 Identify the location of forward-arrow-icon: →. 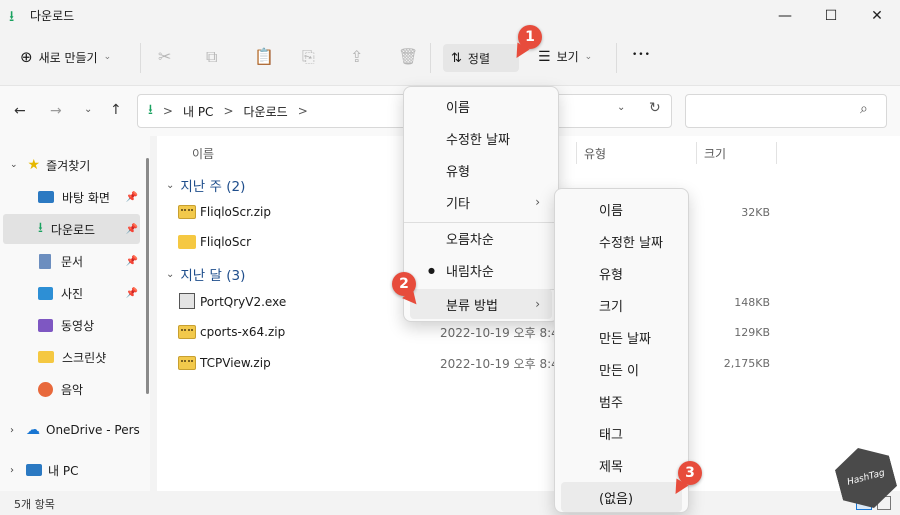
(56, 111).